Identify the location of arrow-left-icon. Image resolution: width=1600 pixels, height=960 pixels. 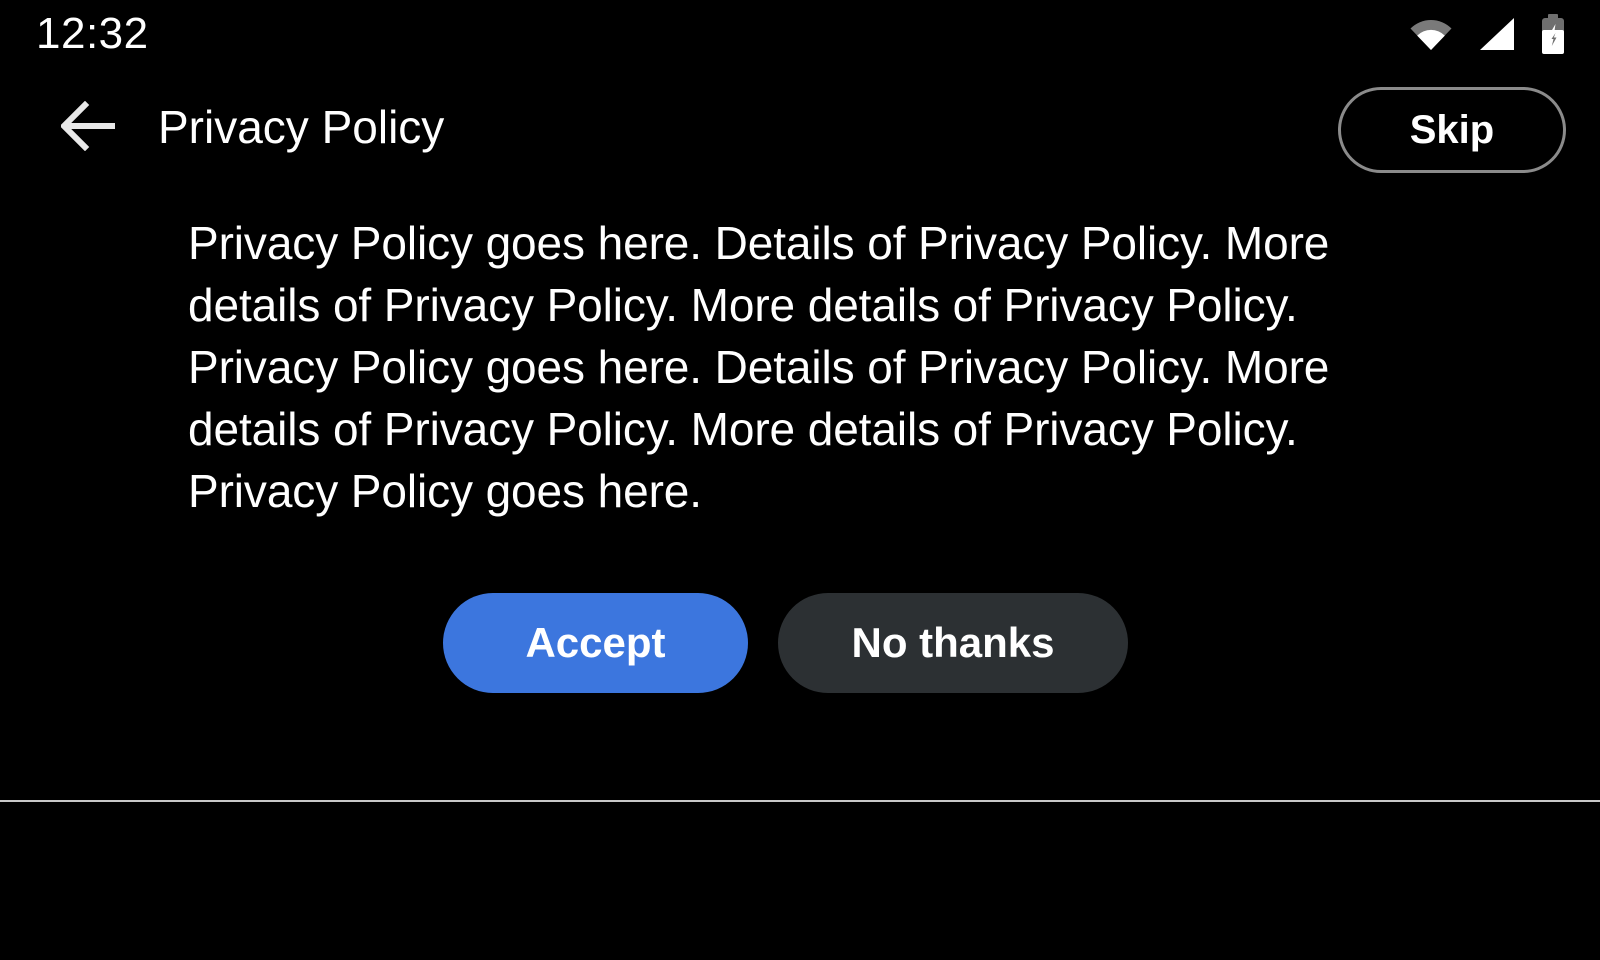
(89, 128).